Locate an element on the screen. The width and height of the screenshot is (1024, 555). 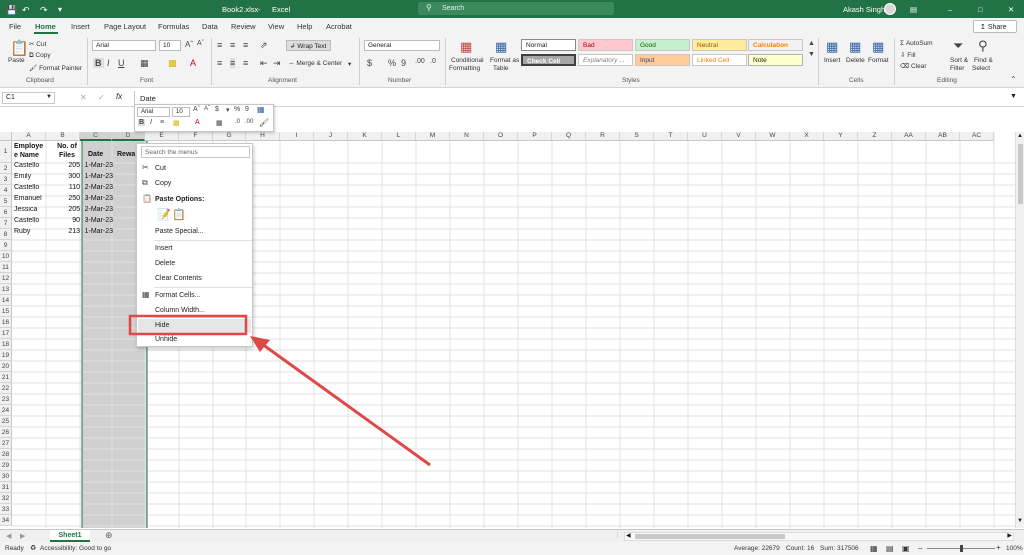
menu-item-delete: Delete is located at coordinates (165, 263).